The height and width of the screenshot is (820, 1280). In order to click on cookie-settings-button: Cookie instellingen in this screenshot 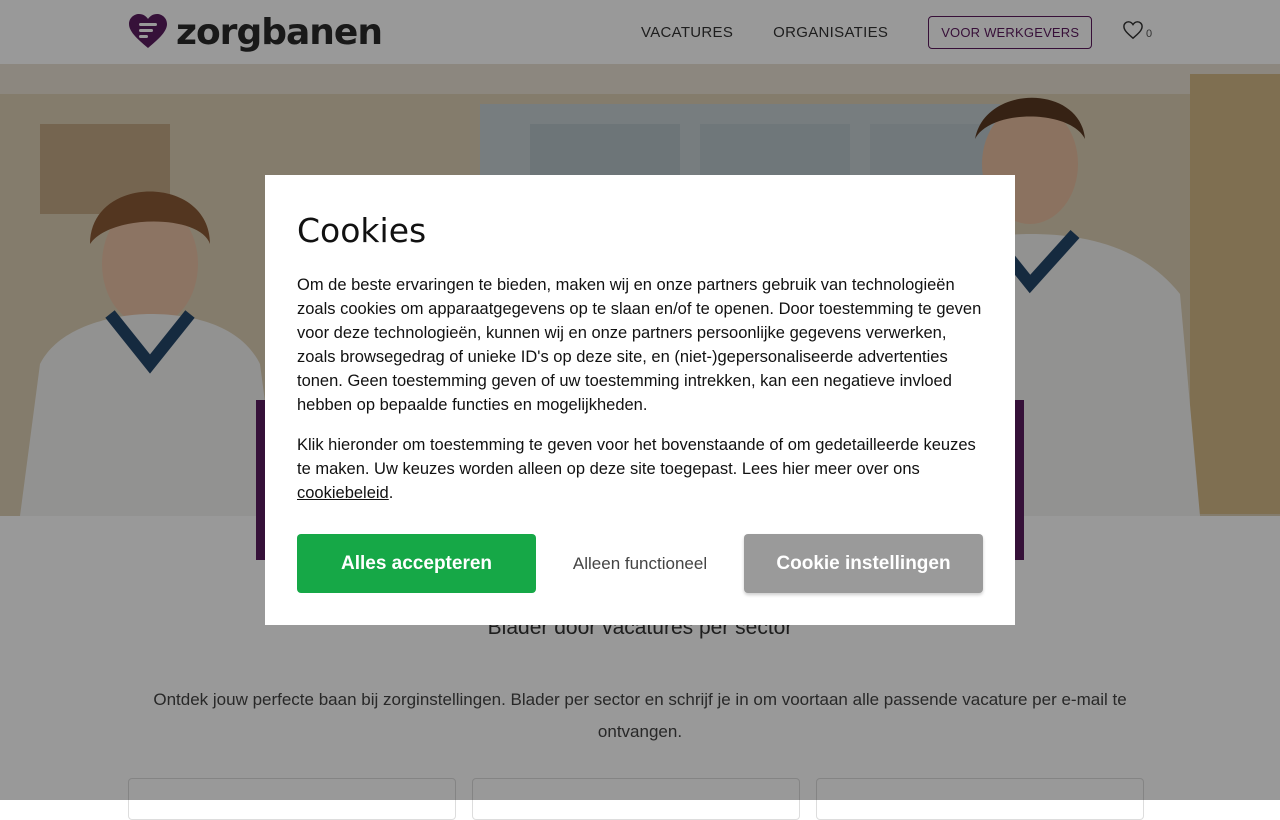, I will do `click(863, 563)`.